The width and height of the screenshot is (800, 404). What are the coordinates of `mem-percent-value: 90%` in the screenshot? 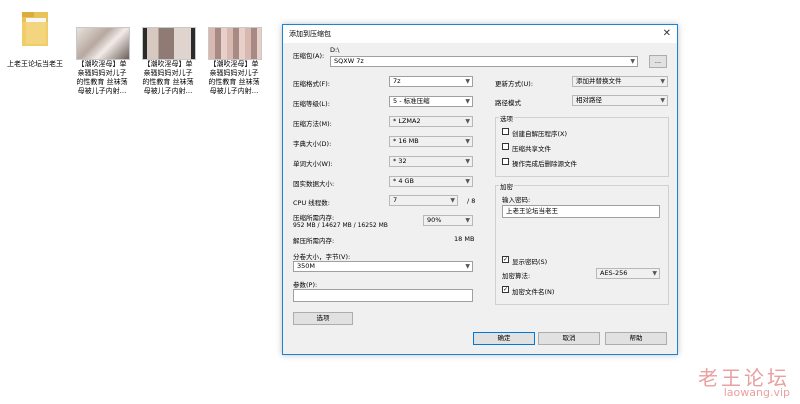 It's located at (434, 220).